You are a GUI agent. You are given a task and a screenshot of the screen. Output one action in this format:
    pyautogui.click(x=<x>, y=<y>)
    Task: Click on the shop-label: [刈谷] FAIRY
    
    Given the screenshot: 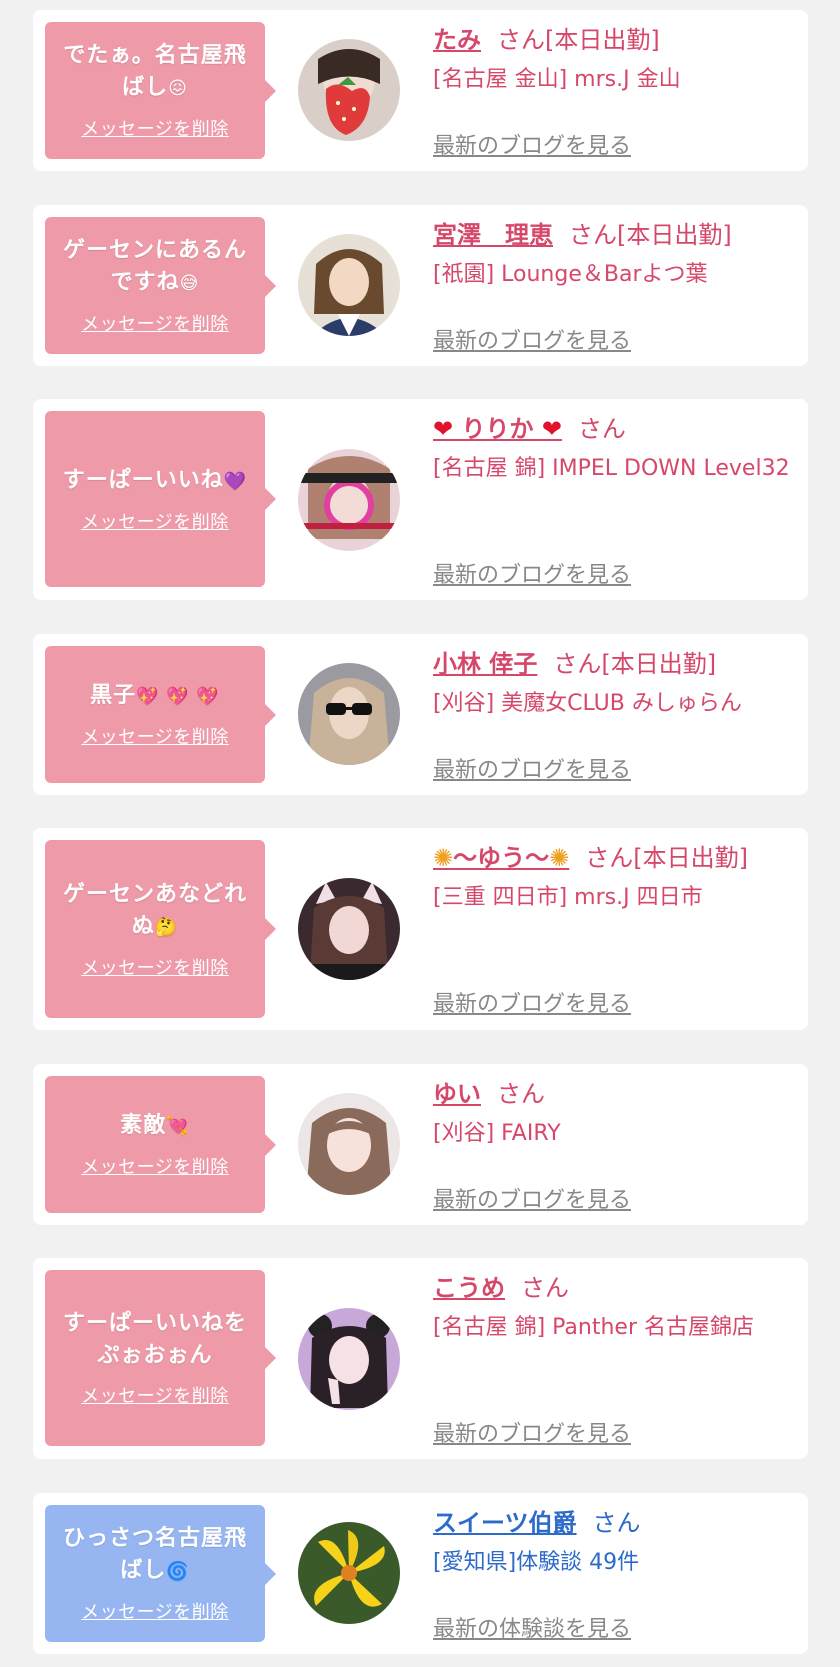 What is the action you would take?
    pyautogui.click(x=497, y=1133)
    